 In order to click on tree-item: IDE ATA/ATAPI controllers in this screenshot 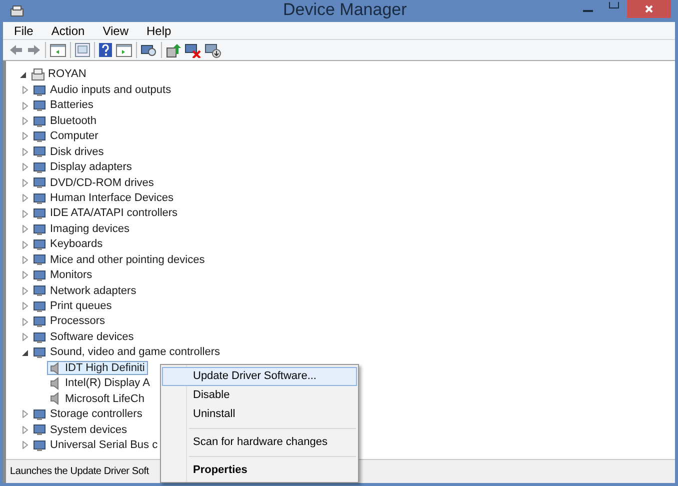, I will do `click(106, 213)`.